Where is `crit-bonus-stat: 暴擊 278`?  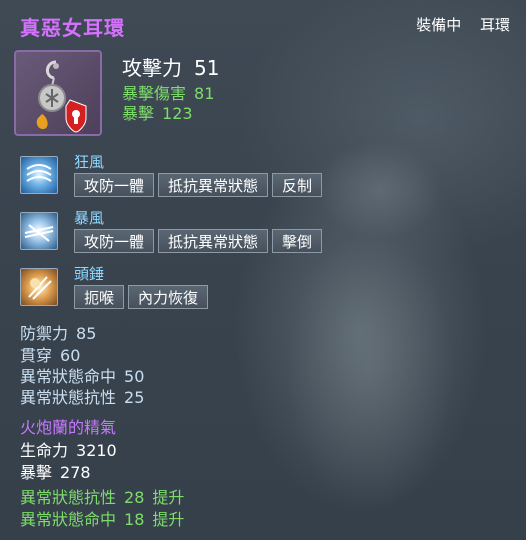
crit-bonus-stat: 暴擊 278 is located at coordinates (55, 471).